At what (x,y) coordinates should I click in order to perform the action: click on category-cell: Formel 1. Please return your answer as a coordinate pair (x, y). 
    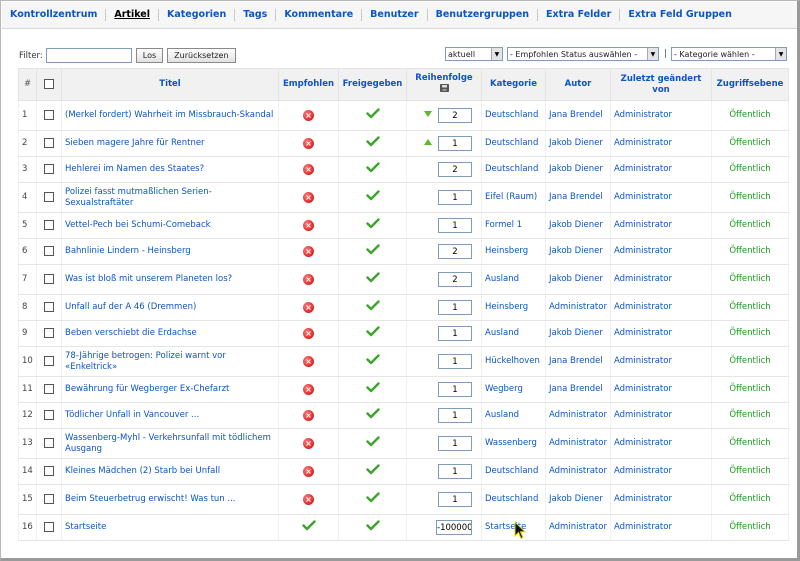
    Looking at the image, I should click on (513, 225).